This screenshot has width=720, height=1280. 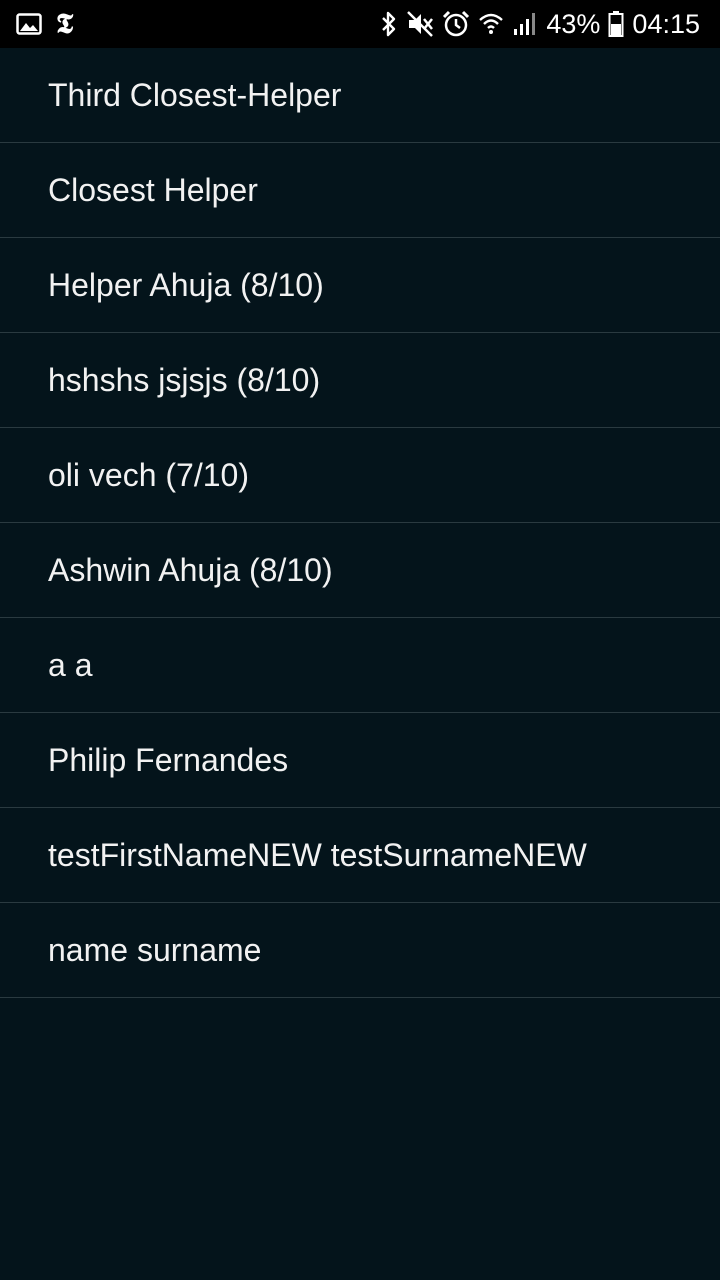 I want to click on wifi-icon, so click(x=491, y=24).